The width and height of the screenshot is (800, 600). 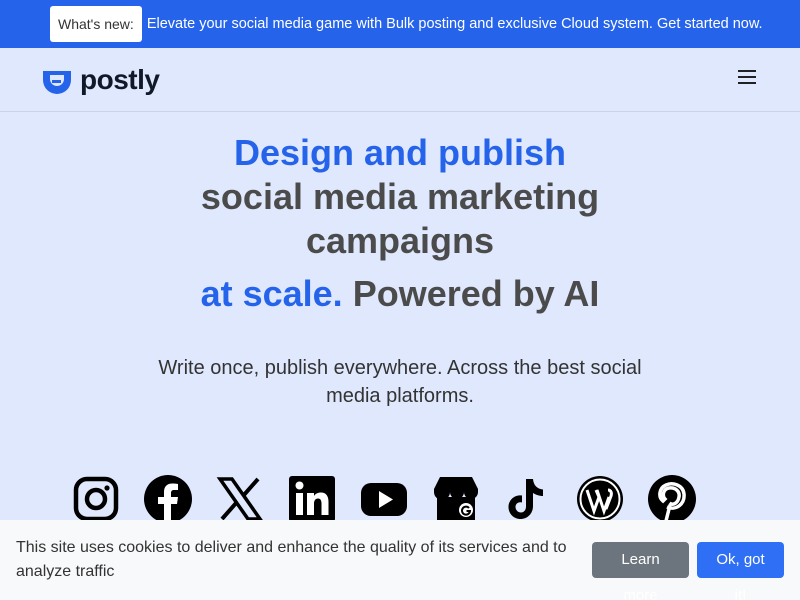 What do you see at coordinates (456, 499) in the screenshot?
I see `google-business-icon` at bounding box center [456, 499].